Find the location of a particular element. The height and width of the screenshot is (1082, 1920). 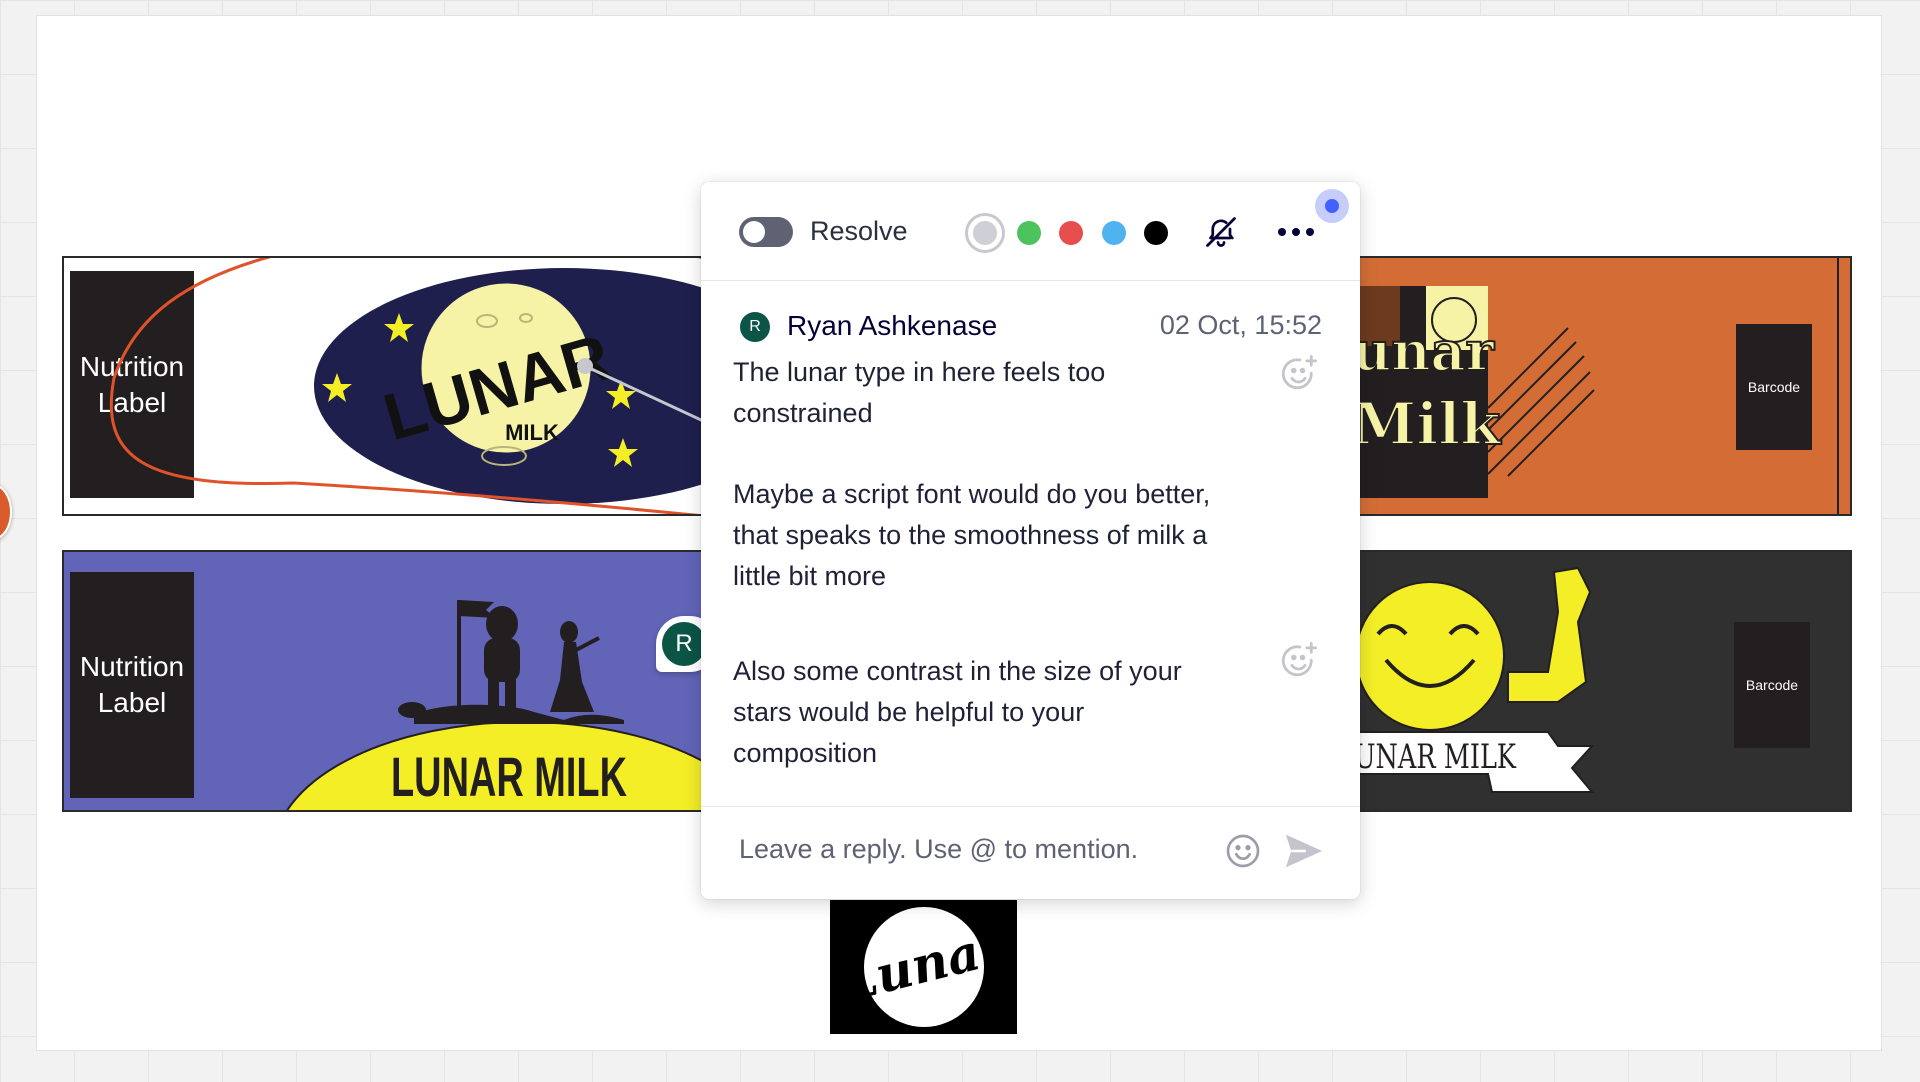

script-logo-graphic: Lunar is located at coordinates (924, 967).